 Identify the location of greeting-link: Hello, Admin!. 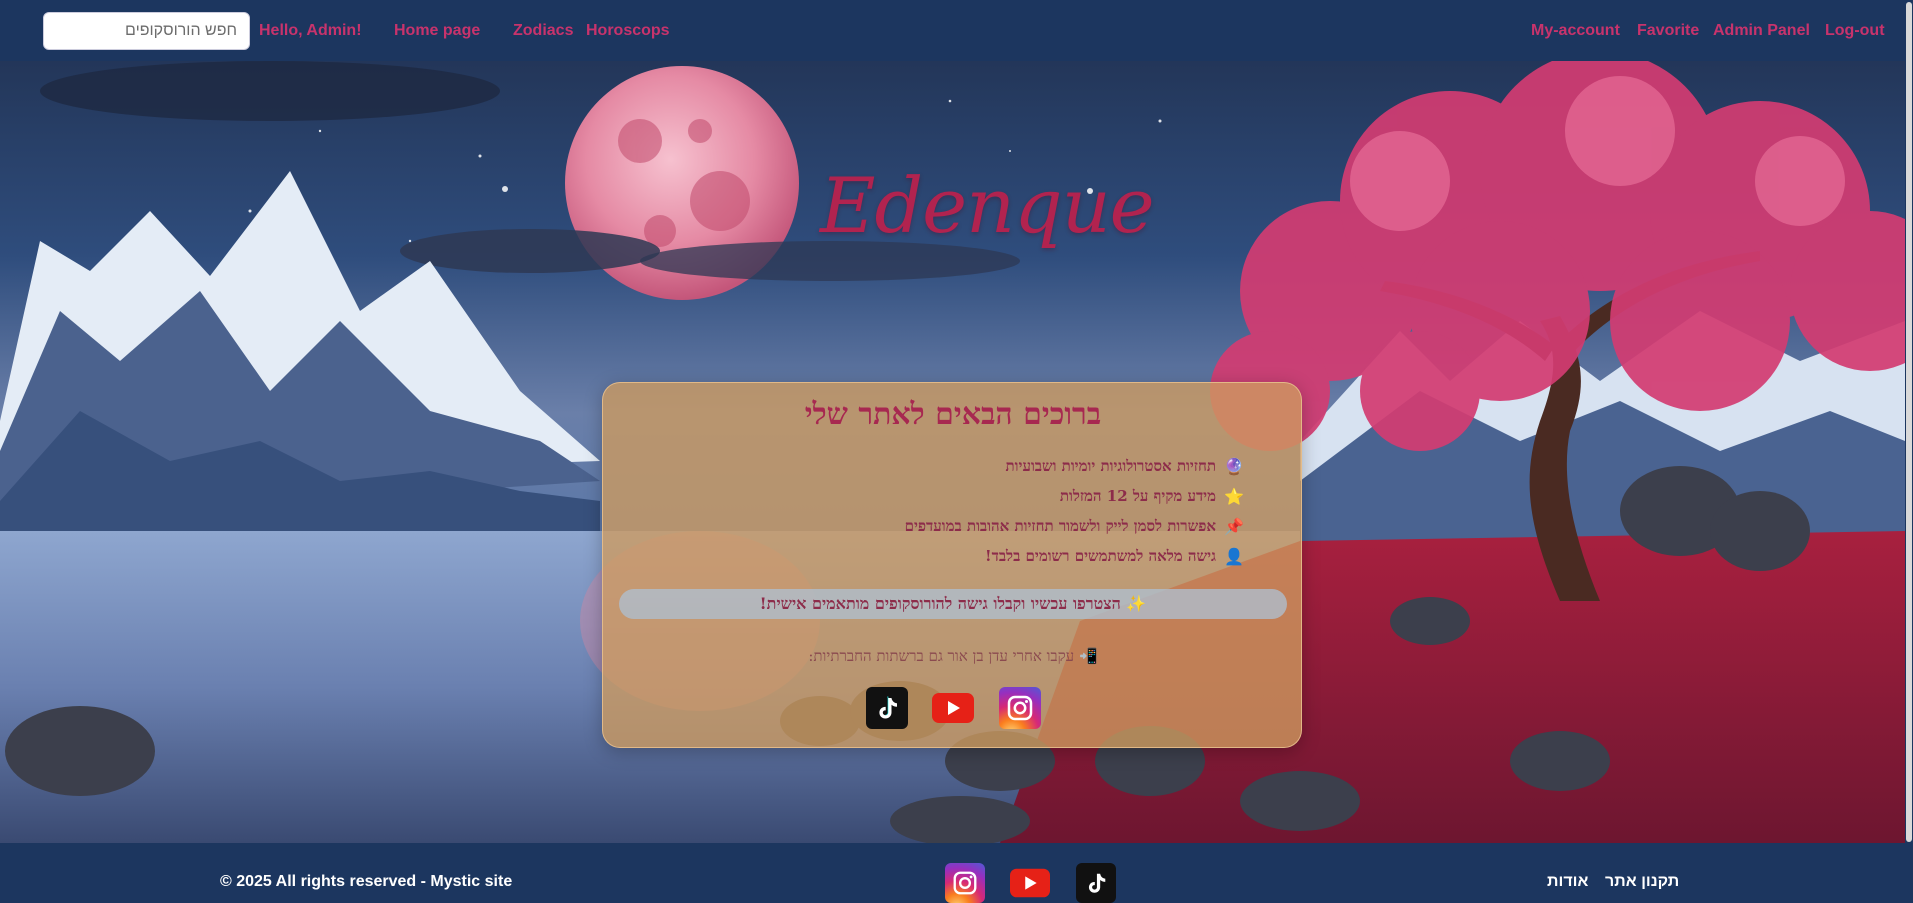
(310, 31).